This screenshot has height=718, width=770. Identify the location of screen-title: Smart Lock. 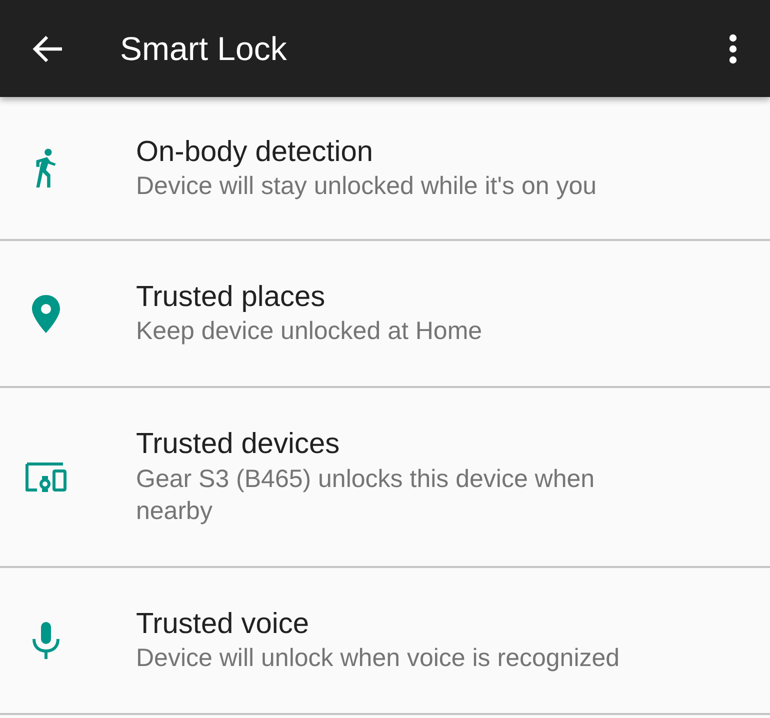
(203, 48).